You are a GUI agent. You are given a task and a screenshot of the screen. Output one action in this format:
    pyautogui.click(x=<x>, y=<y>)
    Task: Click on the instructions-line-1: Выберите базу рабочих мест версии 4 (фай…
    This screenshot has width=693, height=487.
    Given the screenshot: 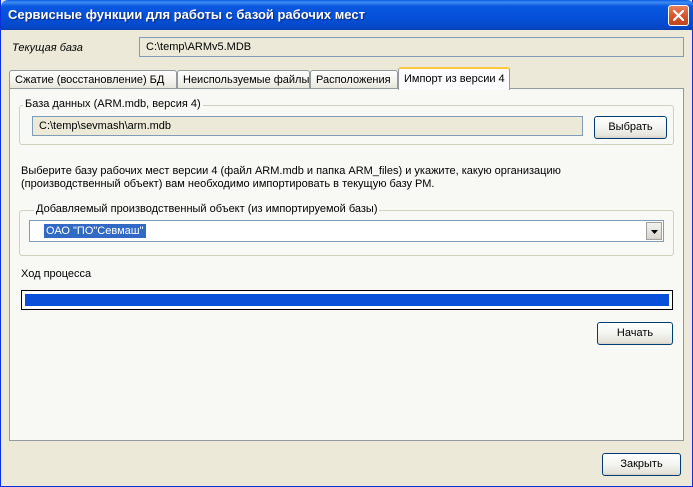 What is the action you would take?
    pyautogui.click(x=291, y=171)
    